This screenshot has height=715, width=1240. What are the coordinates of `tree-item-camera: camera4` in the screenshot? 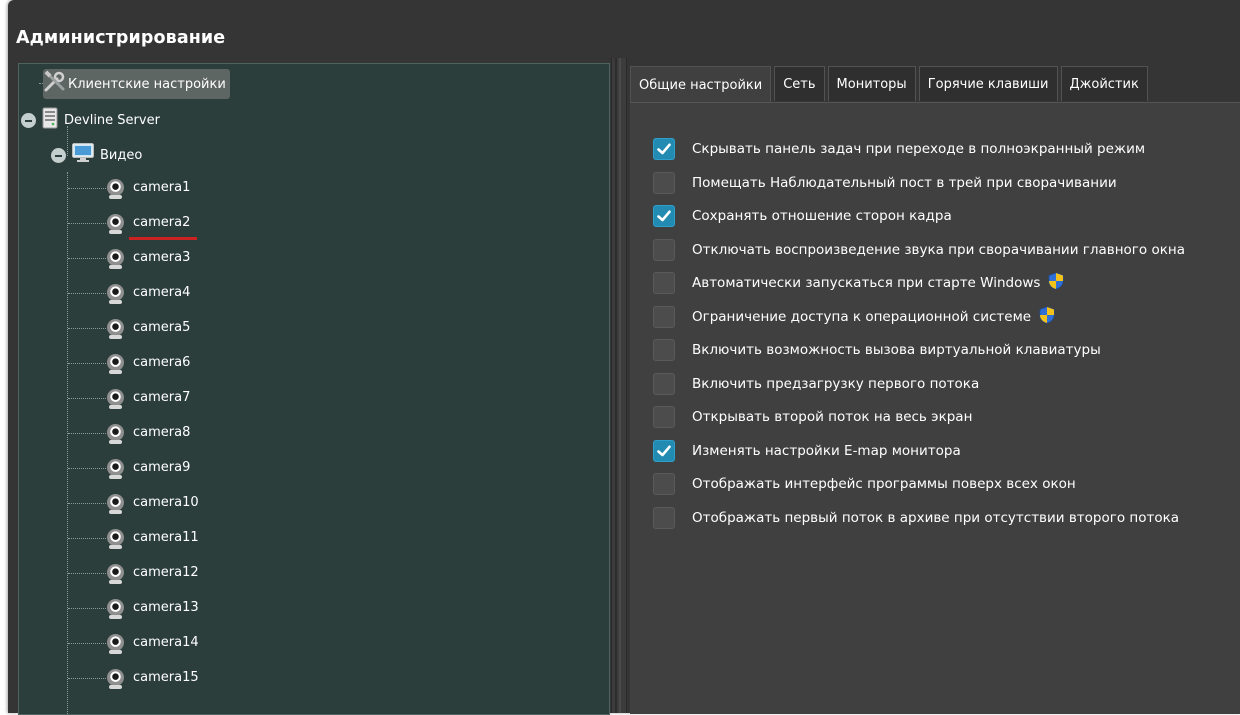 It's located at (149, 294).